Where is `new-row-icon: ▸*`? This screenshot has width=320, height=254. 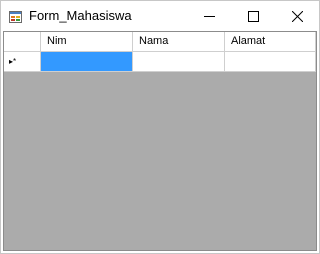 new-row-icon: ▸* is located at coordinates (13, 61).